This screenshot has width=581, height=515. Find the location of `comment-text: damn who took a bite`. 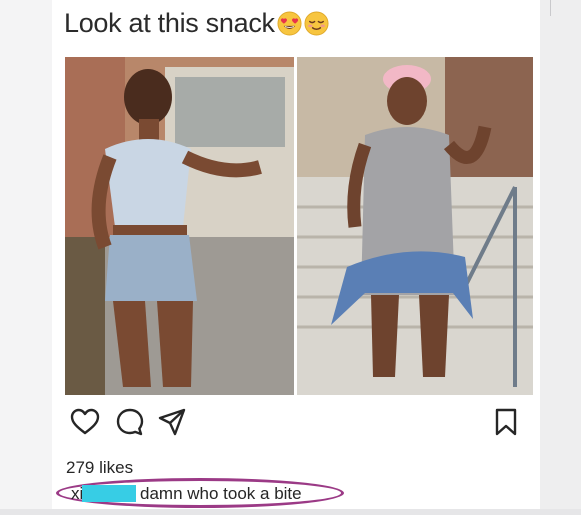

comment-text: damn who took a bite is located at coordinates (221, 493).